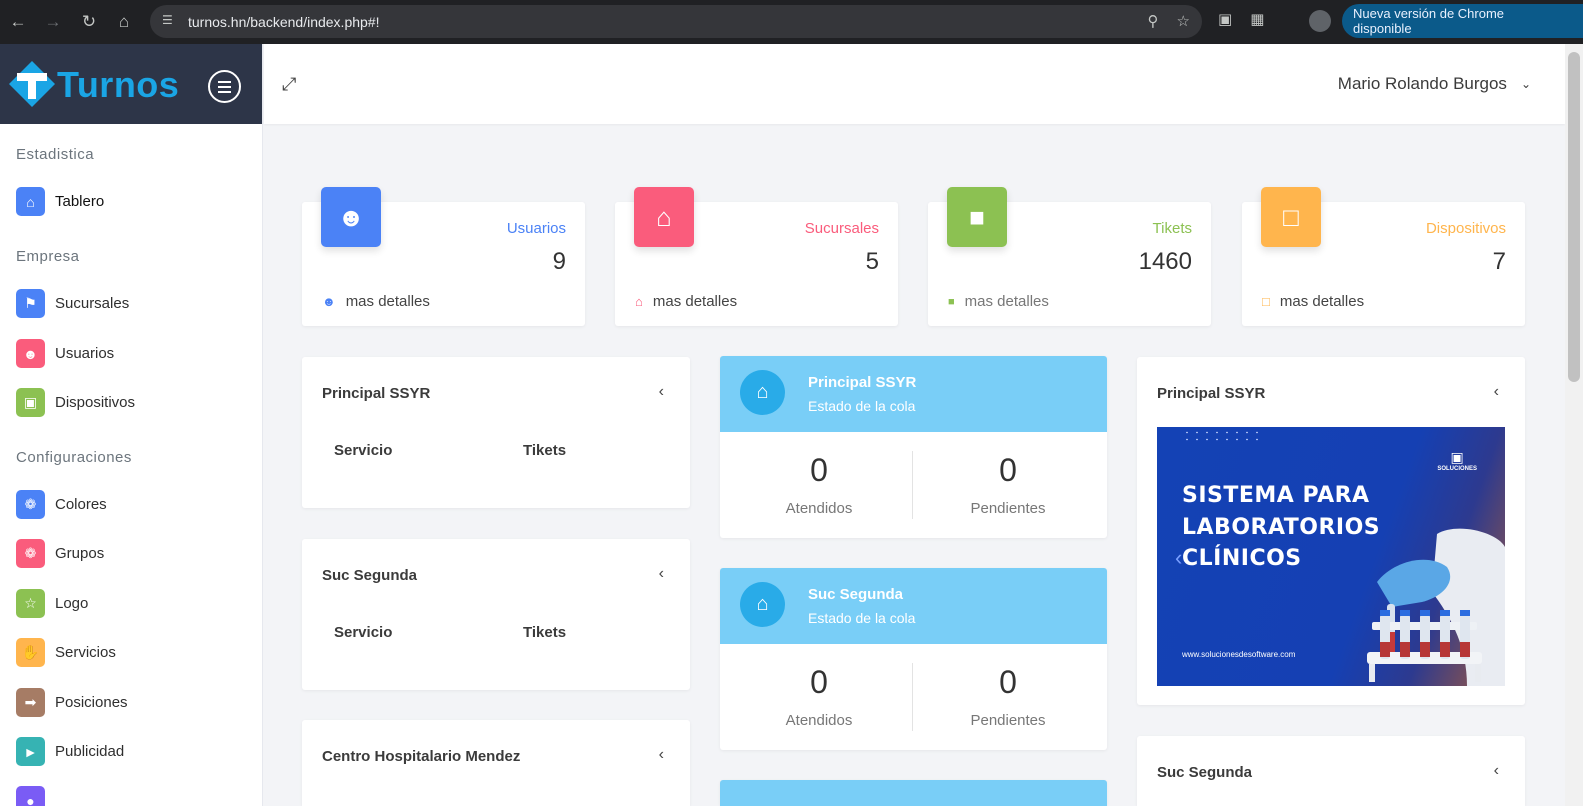  What do you see at coordinates (30, 751) in the screenshot?
I see `megaphone-icon: ►` at bounding box center [30, 751].